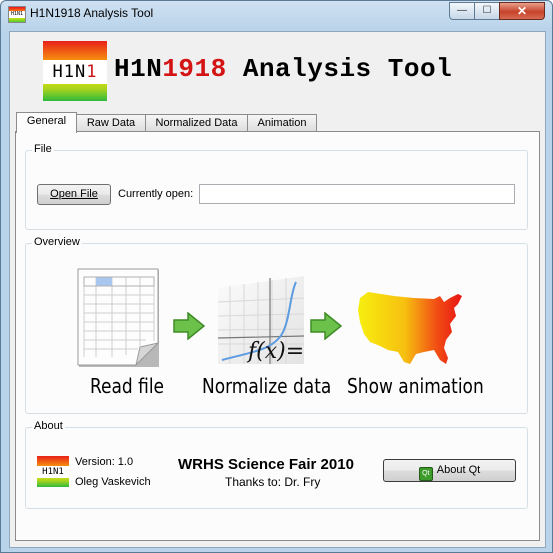 This screenshot has width=553, height=553. What do you see at coordinates (276, 14) in the screenshot?
I see `title-bar: H1N1 H1N1918 Analysis Tool — ☐ ✕` at bounding box center [276, 14].